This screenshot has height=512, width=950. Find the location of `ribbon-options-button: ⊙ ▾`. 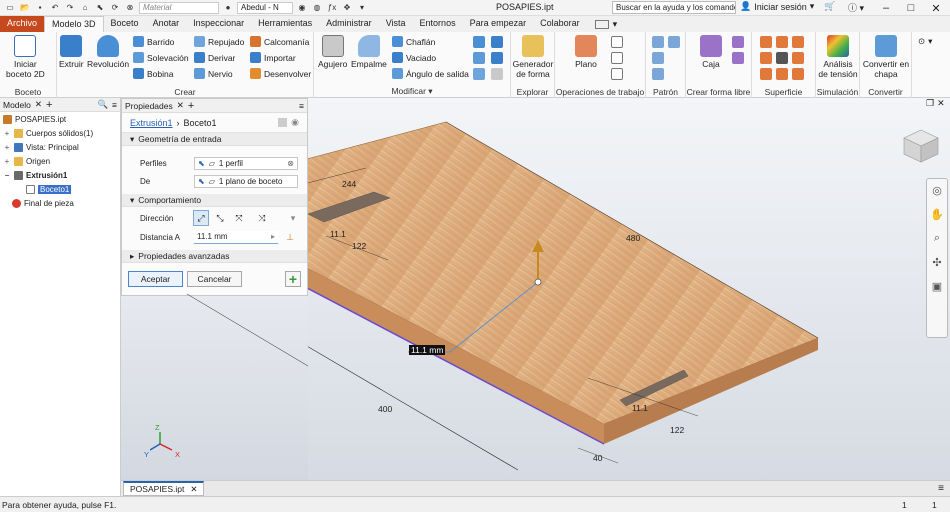

ribbon-options-button: ⊙ ▾ is located at coordinates (925, 41).